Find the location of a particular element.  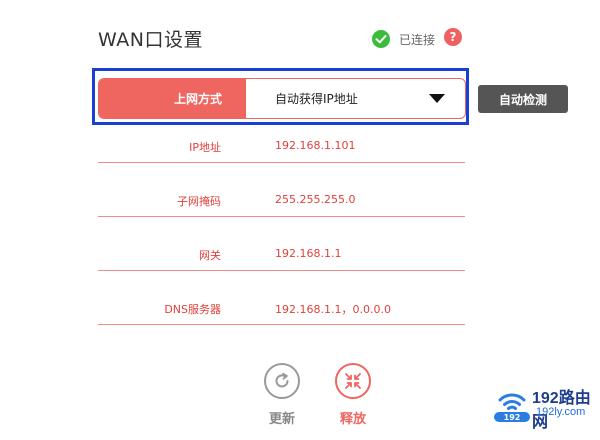

field-value: 192.168.1.101 is located at coordinates (315, 145).